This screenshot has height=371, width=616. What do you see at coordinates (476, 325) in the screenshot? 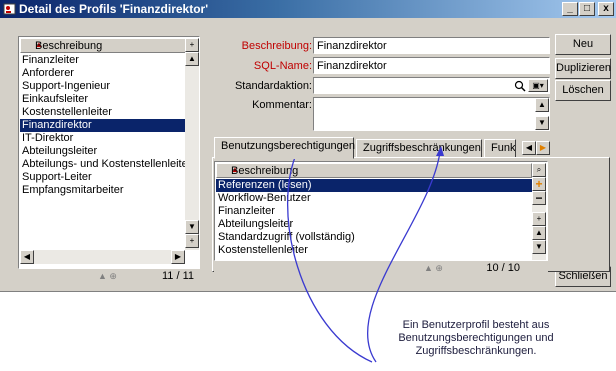
I see `annotation-line-1: Ein Benutzerprofil besteht aus` at bounding box center [476, 325].